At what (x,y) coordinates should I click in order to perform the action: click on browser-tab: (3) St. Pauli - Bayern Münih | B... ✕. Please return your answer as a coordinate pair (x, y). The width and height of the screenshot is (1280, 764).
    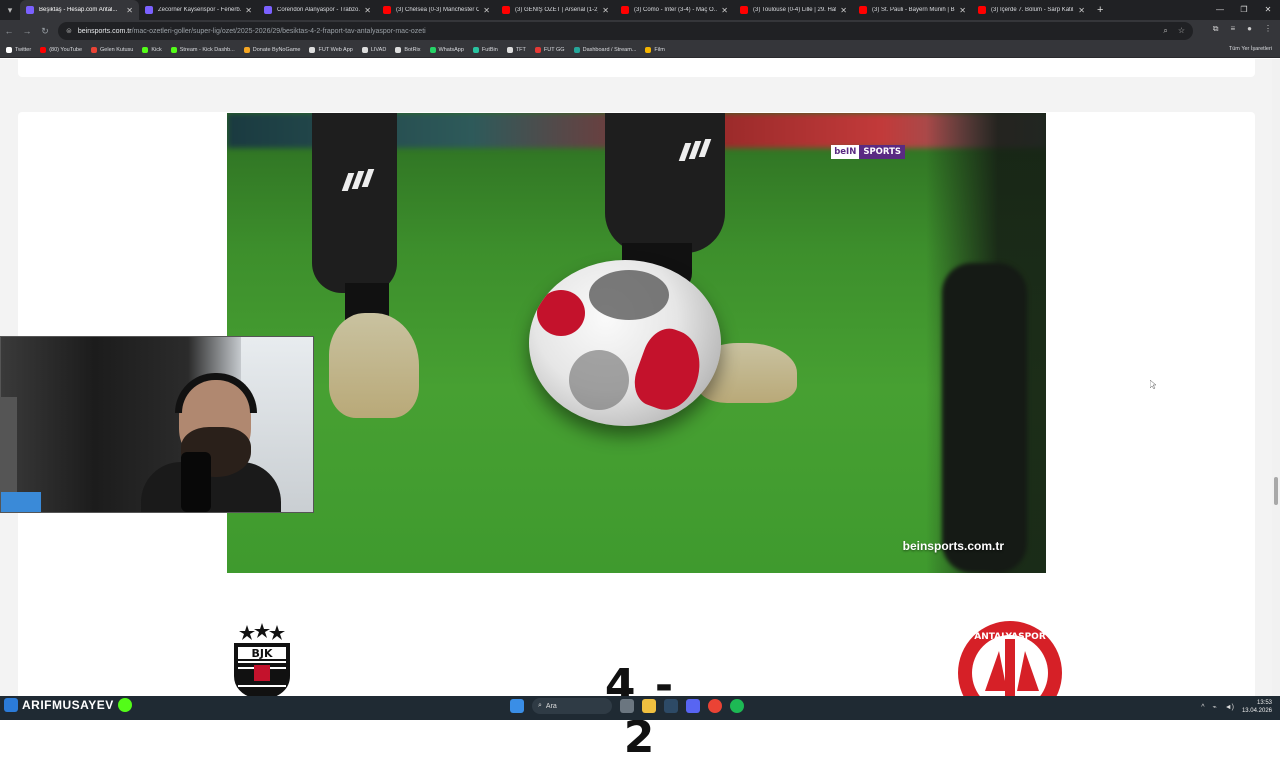
    Looking at the image, I should click on (912, 10).